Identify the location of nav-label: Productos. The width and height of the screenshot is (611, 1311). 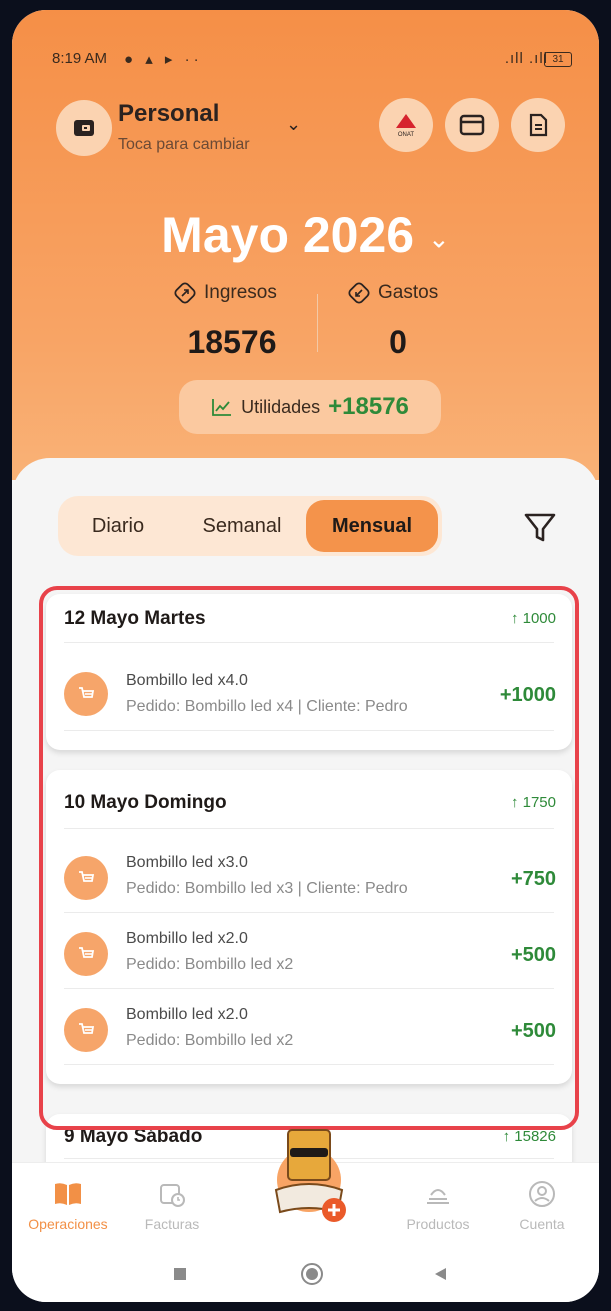
(438, 1224).